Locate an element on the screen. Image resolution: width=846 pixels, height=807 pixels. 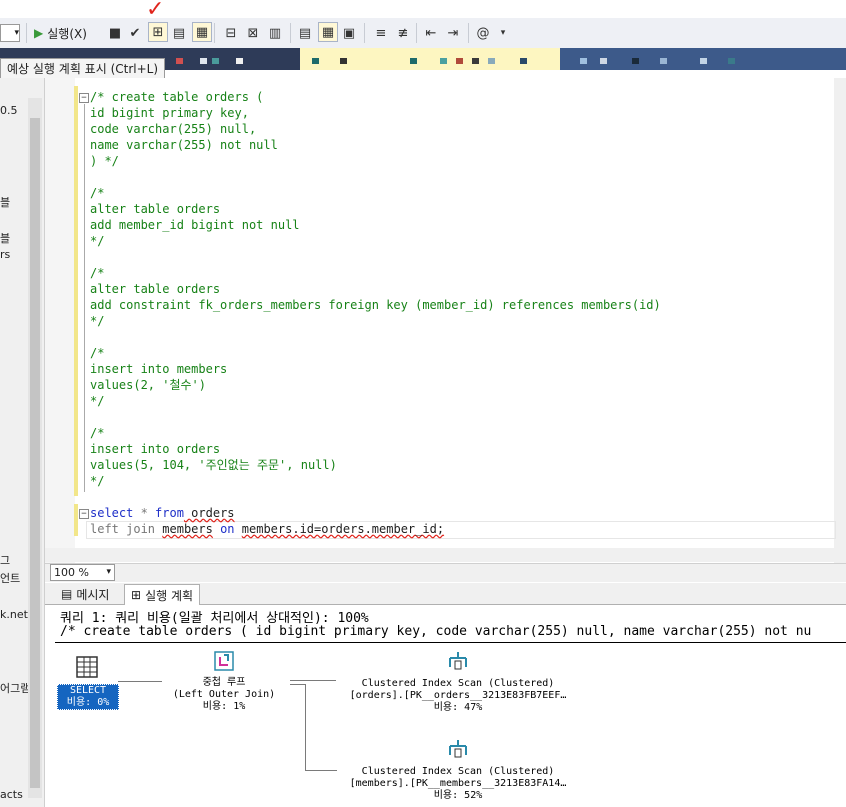
explorer-item: 언트 is located at coordinates (10, 578).